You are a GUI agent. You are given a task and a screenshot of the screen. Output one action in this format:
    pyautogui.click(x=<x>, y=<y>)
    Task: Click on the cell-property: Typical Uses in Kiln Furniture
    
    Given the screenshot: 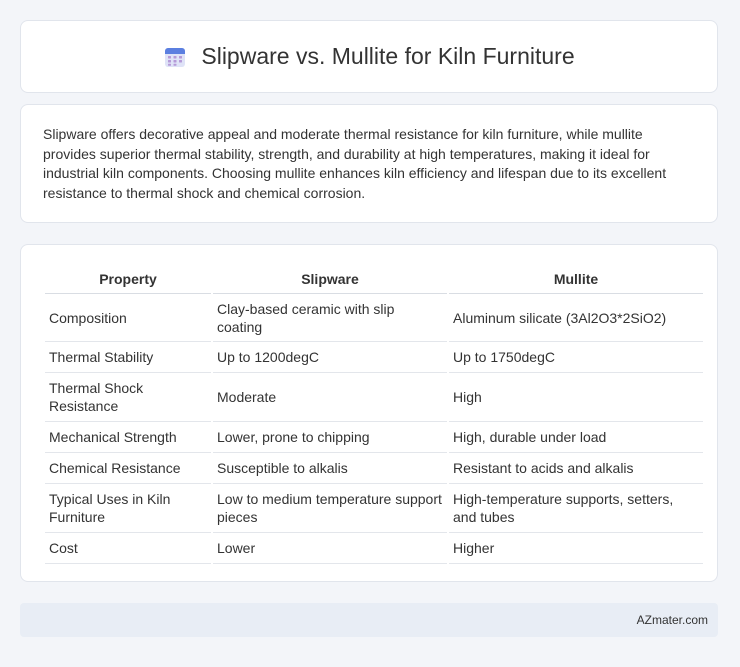 What is the action you would take?
    pyautogui.click(x=128, y=508)
    